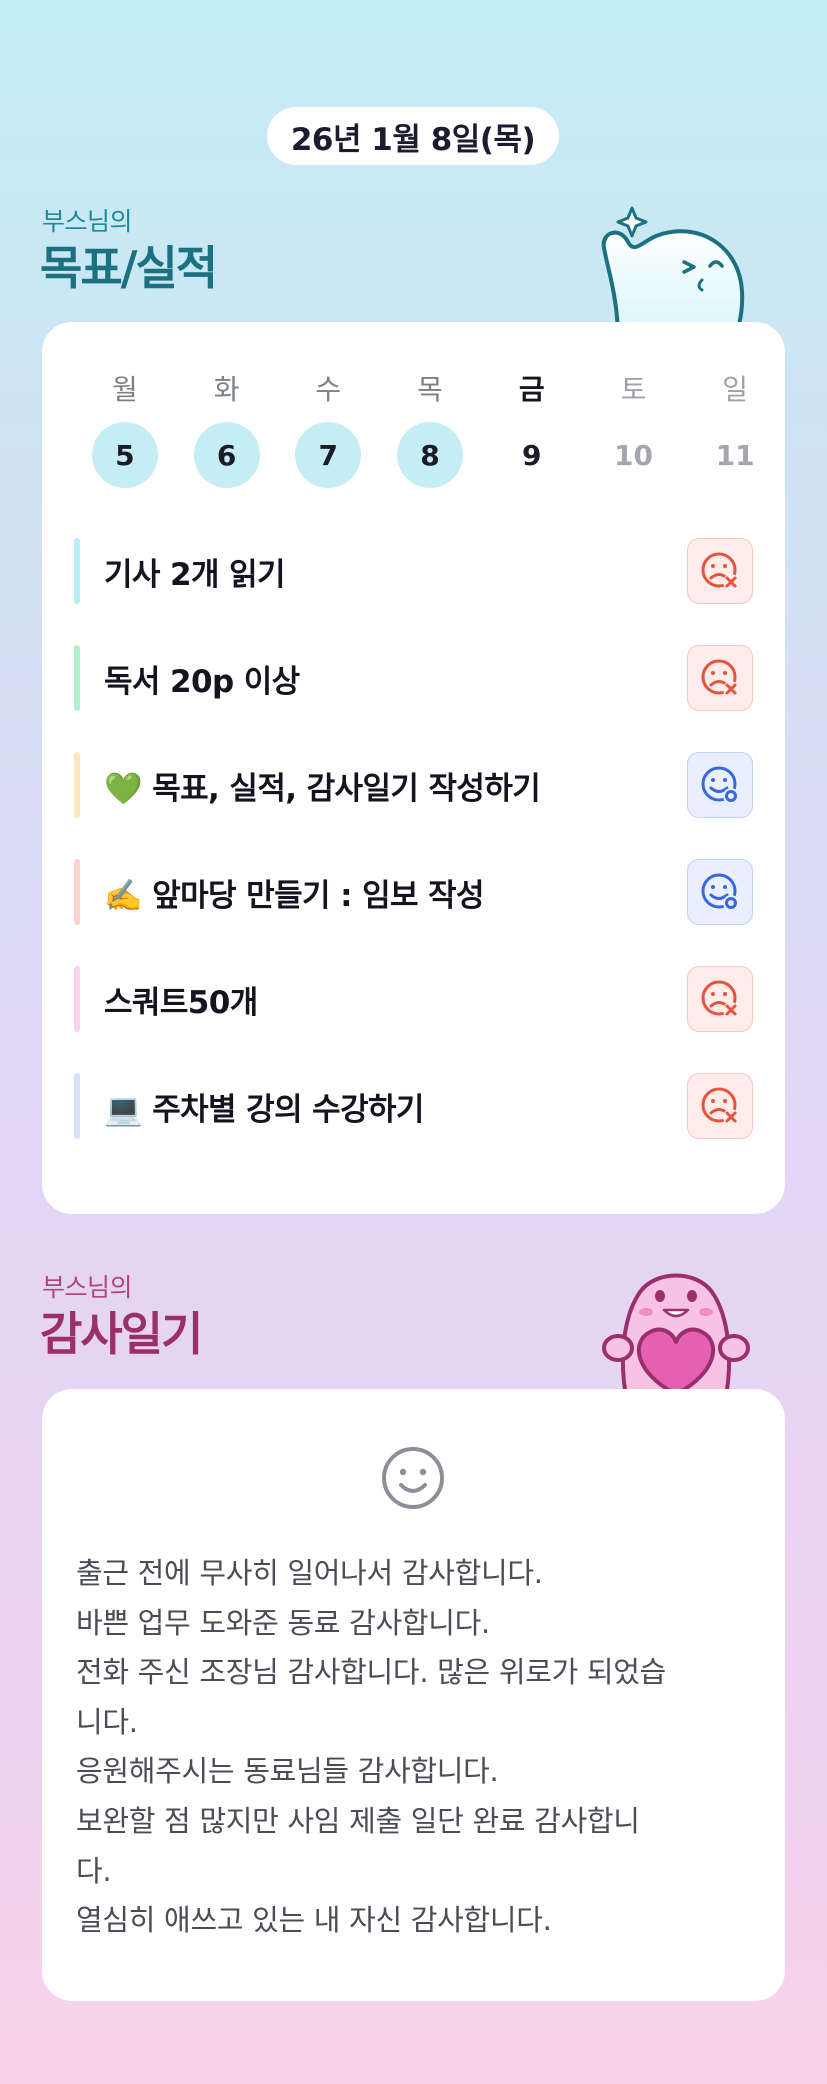  Describe the element at coordinates (314, 1920) in the screenshot. I see `gratitude-line: 열심히 애쓰고 있는 내 자신 감사합니다.` at that location.